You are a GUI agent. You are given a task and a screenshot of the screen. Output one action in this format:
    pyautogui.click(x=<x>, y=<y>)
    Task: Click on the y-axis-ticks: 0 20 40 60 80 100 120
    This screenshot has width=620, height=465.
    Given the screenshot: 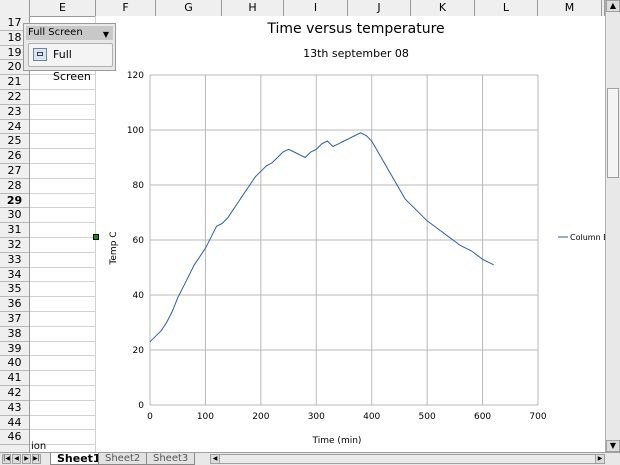 What is the action you would take?
    pyautogui.click(x=135, y=241)
    